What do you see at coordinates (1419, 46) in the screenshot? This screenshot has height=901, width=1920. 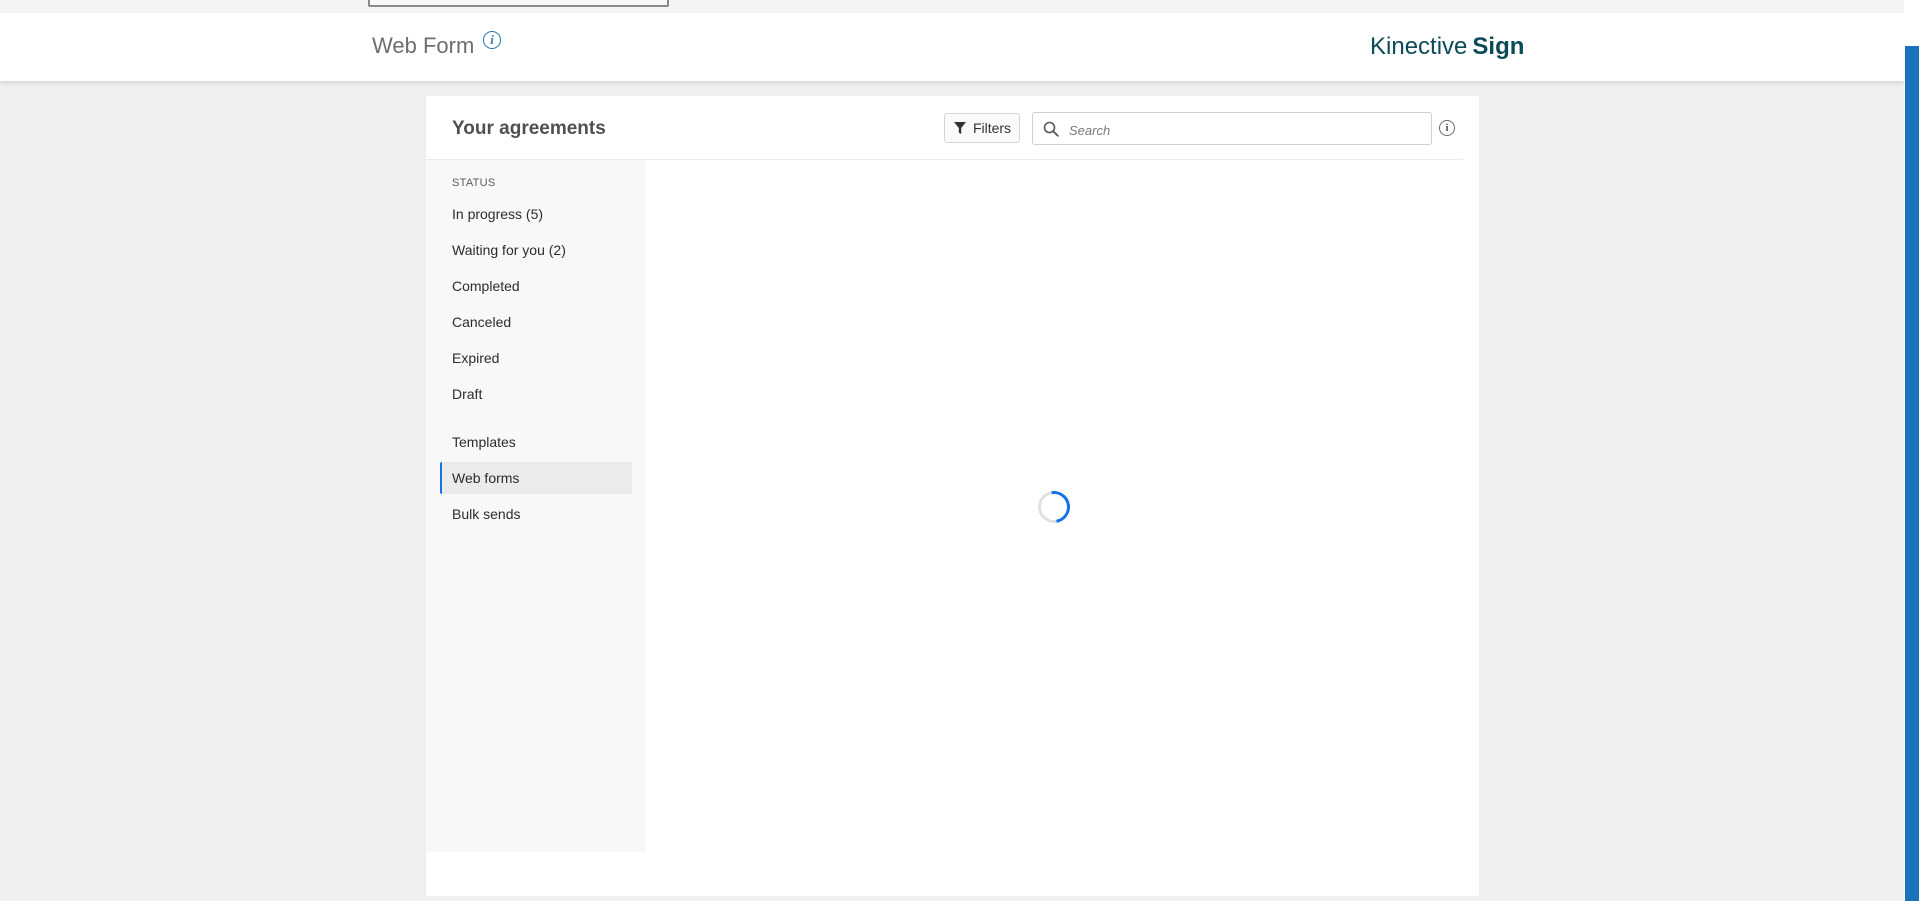 I see `brand-name-light: Kinective` at bounding box center [1419, 46].